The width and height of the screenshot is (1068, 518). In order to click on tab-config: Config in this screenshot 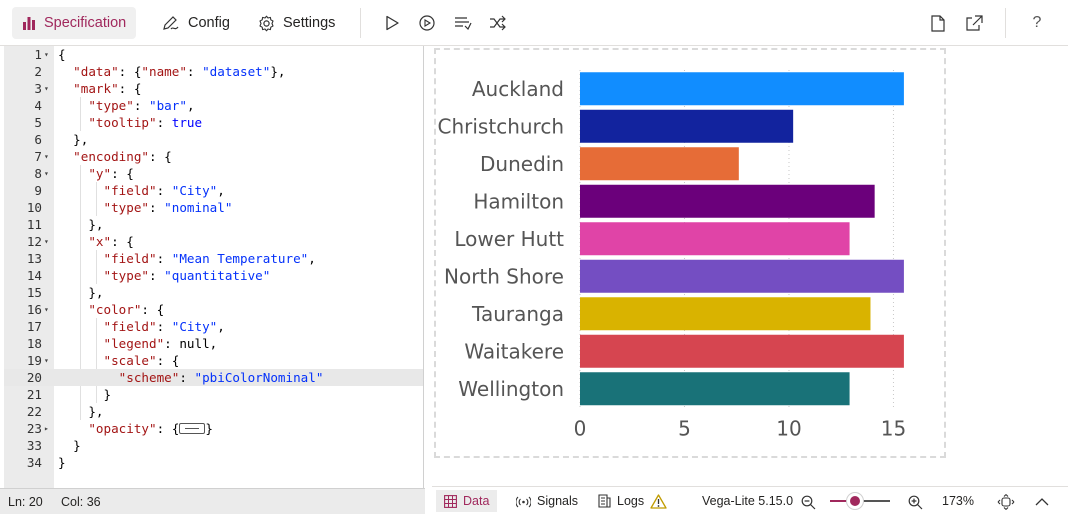, I will do `click(196, 23)`.